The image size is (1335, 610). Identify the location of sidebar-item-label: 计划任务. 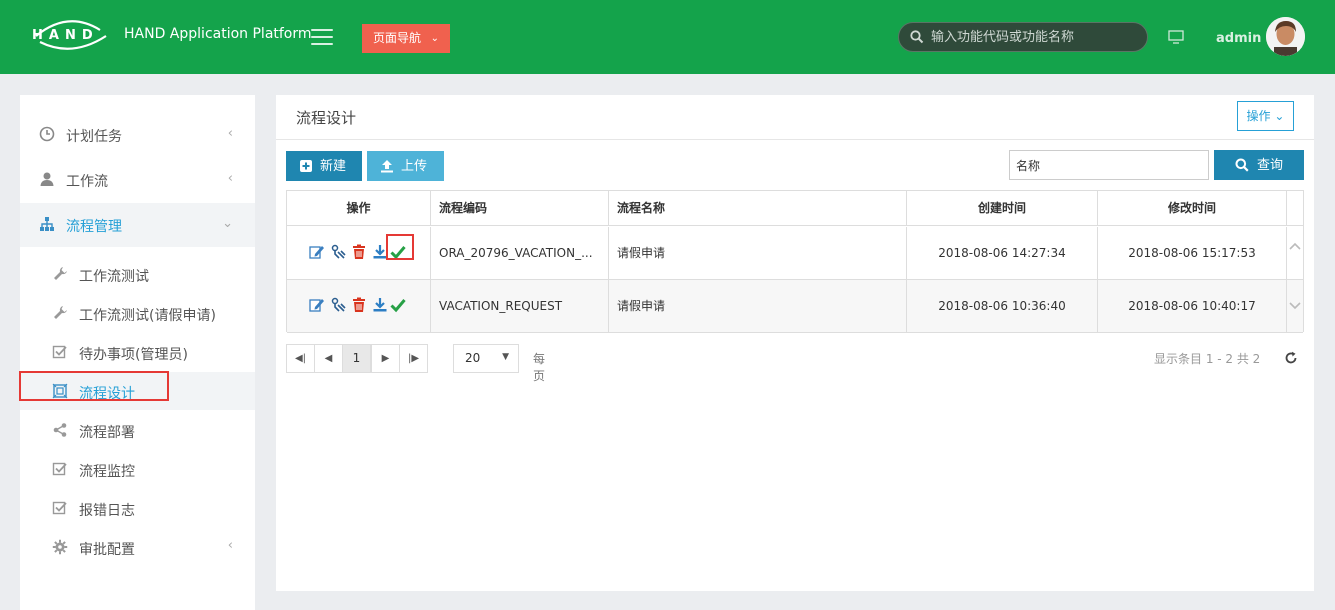
(94, 137).